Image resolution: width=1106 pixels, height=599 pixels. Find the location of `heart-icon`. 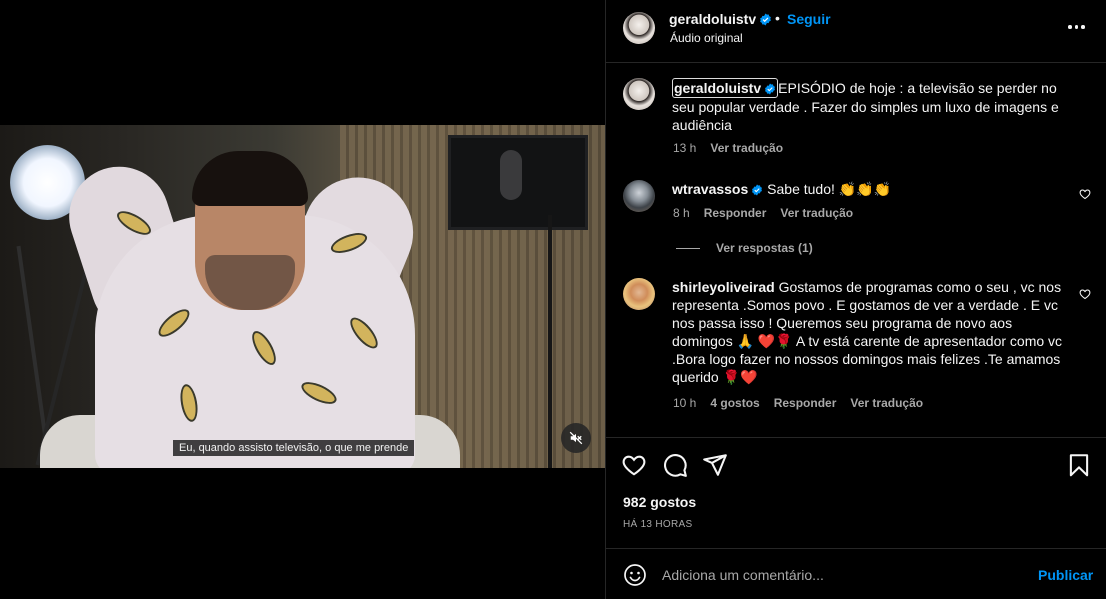

heart-icon is located at coordinates (634, 465).